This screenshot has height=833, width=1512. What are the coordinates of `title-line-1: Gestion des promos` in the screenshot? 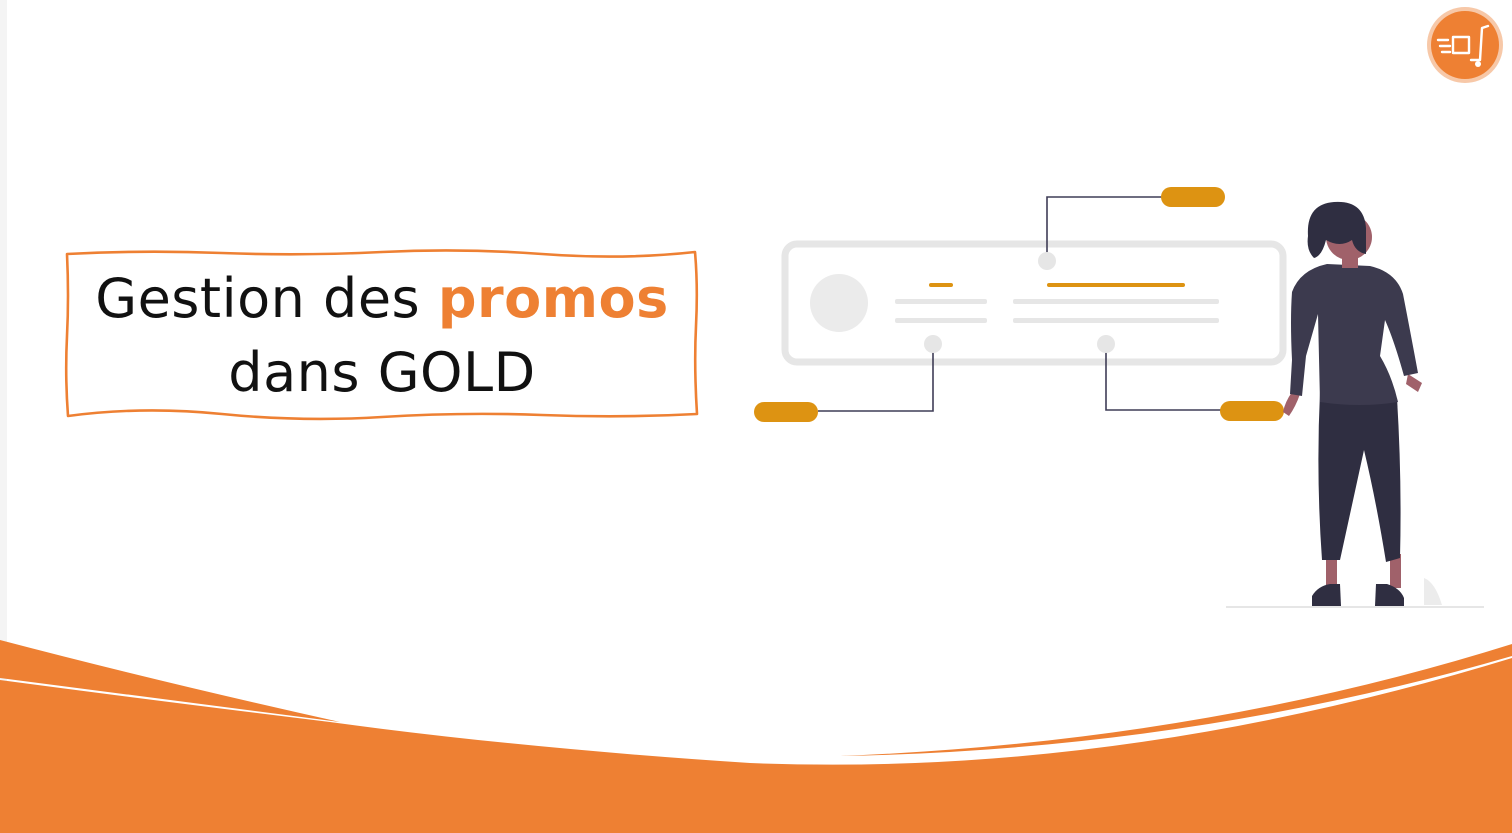 It's located at (382, 299).